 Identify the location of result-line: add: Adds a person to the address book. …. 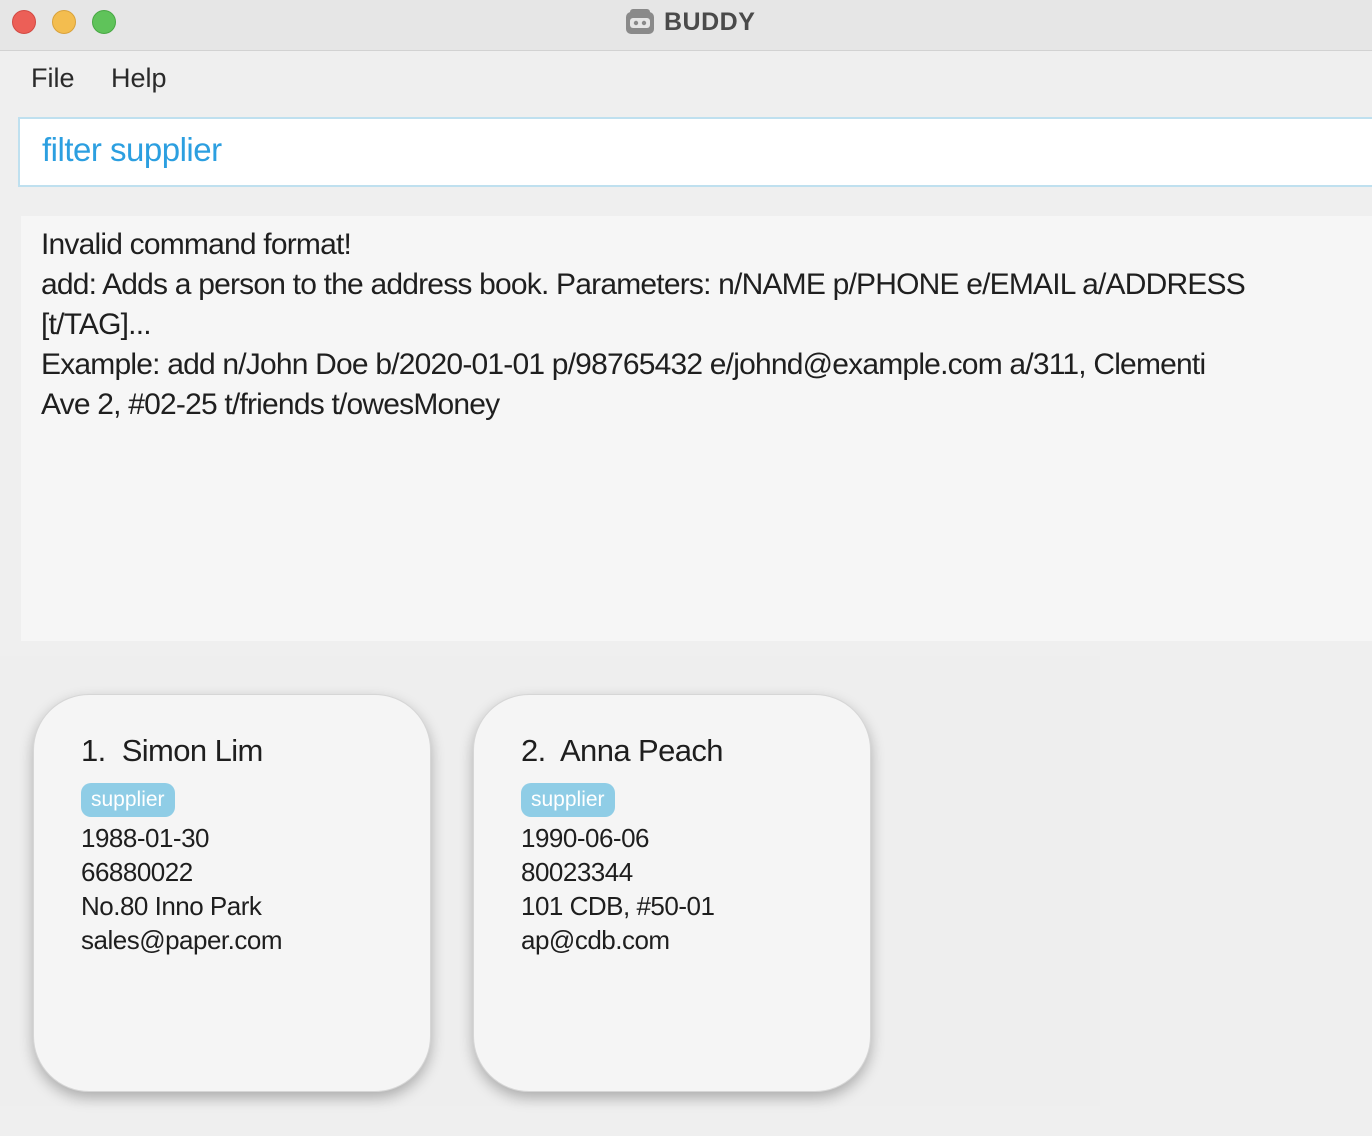
(643, 284).